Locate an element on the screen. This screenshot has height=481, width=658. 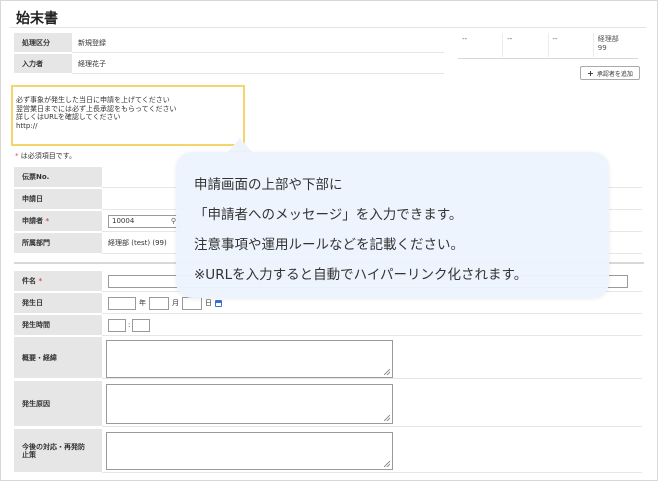
field-label: 所属部門 is located at coordinates (58, 243).